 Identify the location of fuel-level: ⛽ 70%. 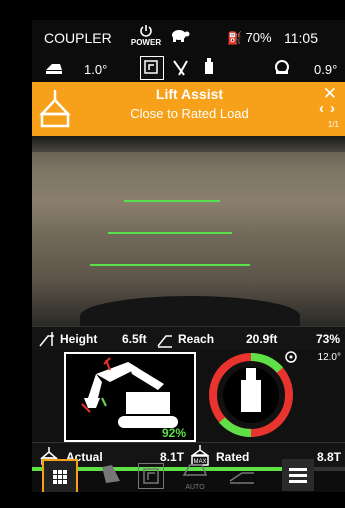
(249, 37).